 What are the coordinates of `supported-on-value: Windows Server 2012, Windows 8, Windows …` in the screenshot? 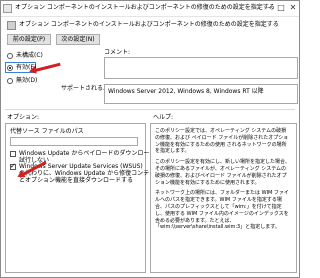 It's located at (186, 91).